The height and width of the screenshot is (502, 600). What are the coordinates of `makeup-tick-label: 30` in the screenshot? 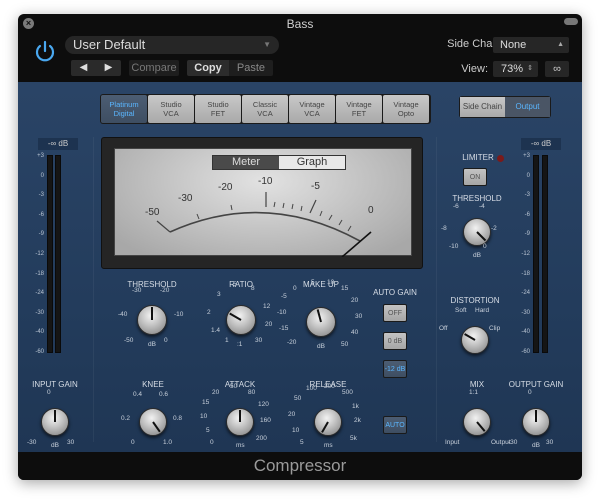 It's located at (359, 316).